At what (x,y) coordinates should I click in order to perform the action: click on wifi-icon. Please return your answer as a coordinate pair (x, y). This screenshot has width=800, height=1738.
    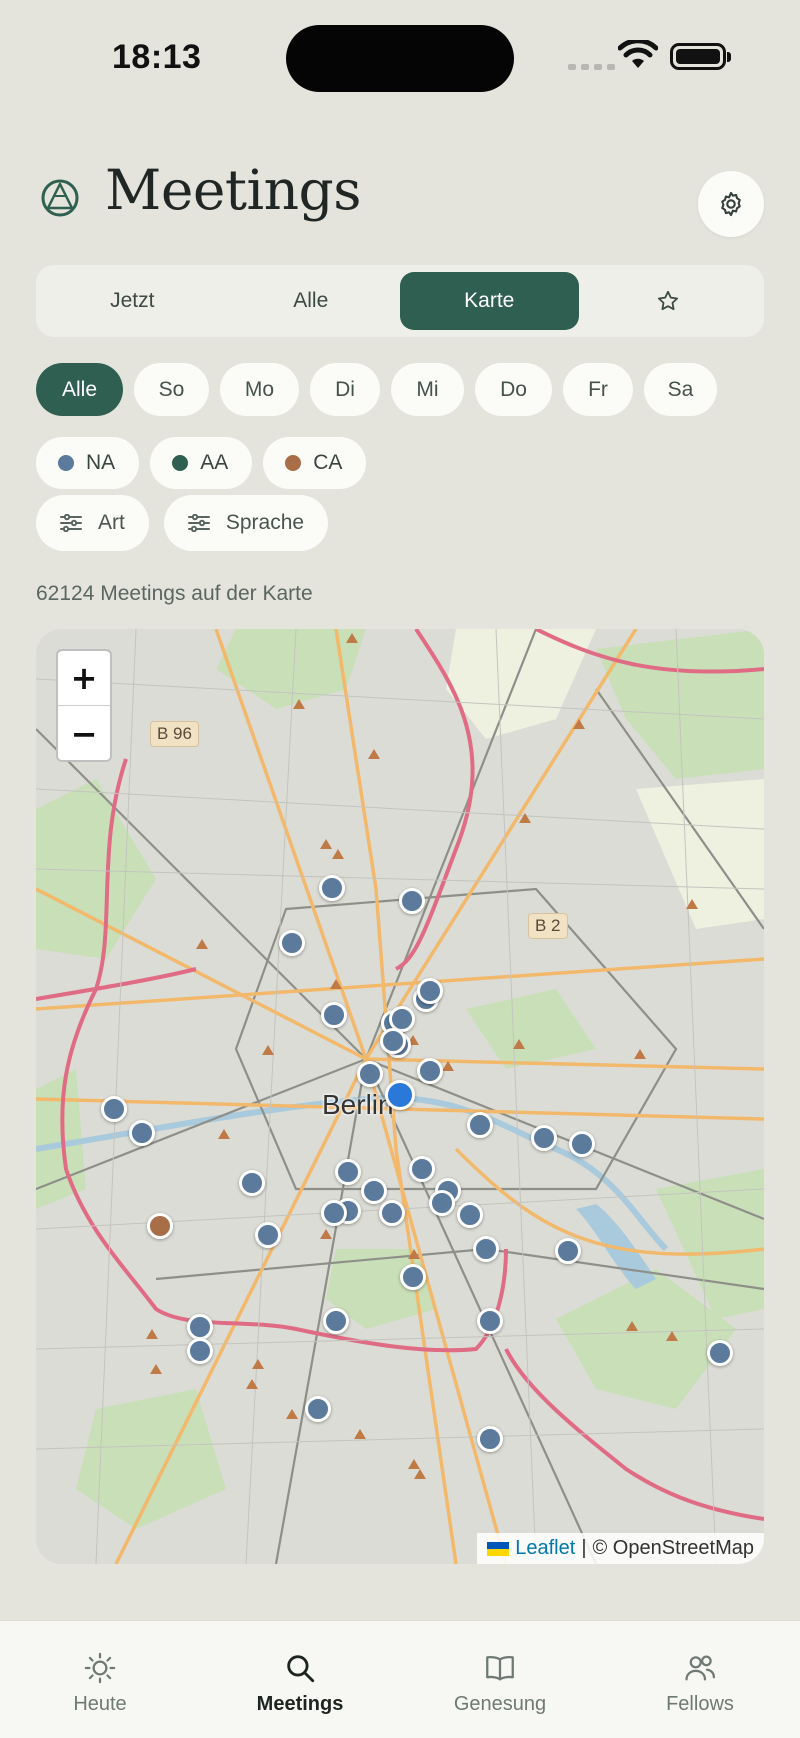
    Looking at the image, I should click on (638, 54).